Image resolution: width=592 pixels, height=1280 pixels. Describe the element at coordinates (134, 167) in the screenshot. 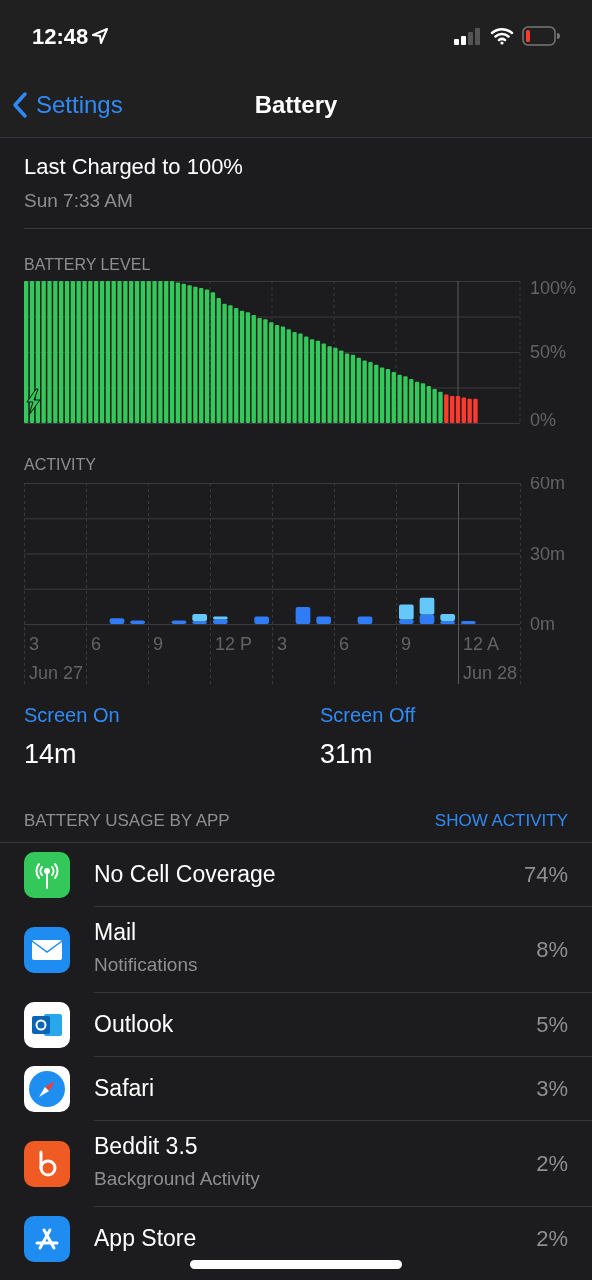

I see `last-charged-title: Last Charged to 100%` at that location.